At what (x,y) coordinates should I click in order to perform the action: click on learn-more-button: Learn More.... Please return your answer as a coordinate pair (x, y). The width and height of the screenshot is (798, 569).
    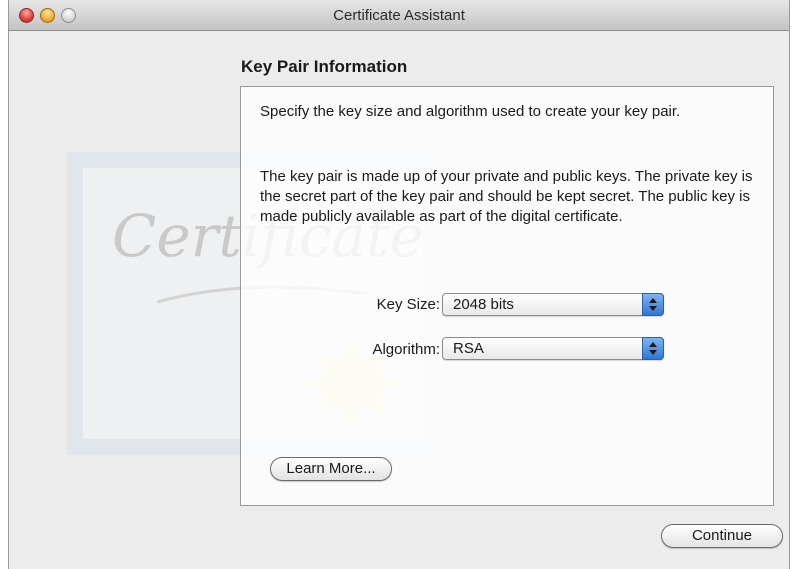
    Looking at the image, I should click on (331, 469).